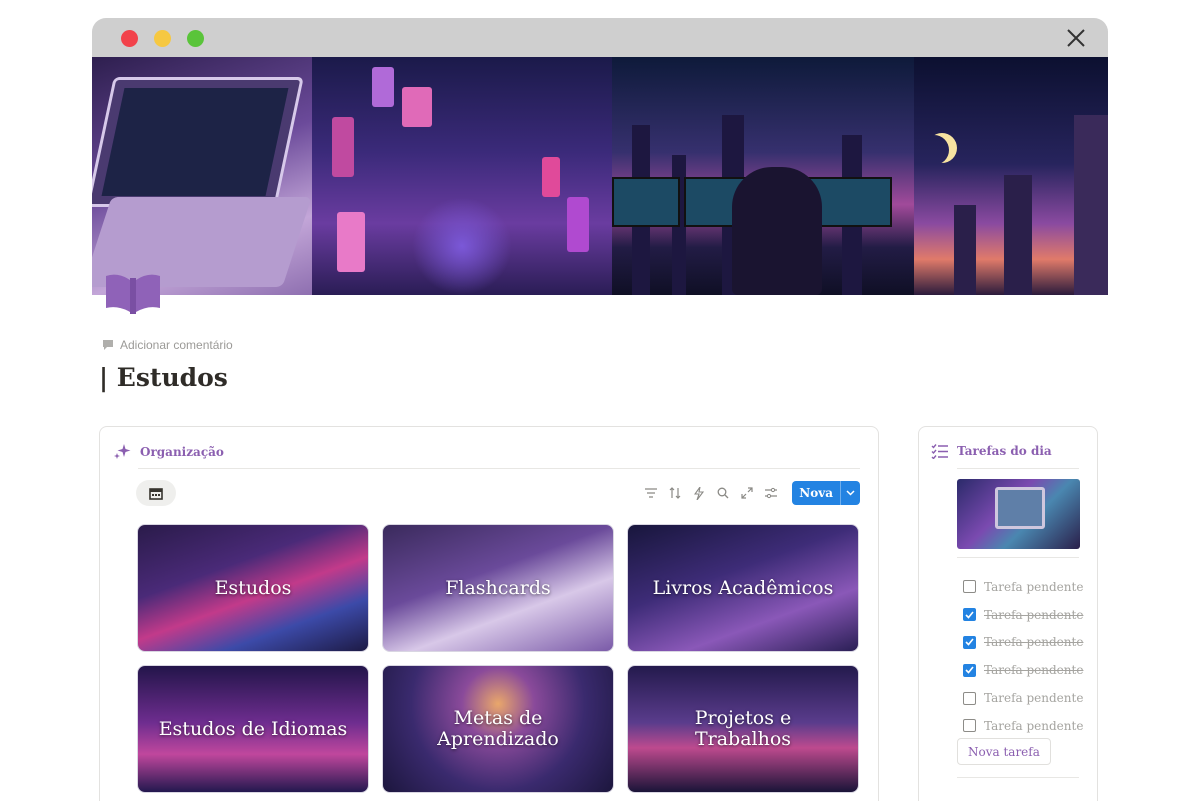 The height and width of the screenshot is (801, 1200). I want to click on calendar-view-tab, so click(156, 493).